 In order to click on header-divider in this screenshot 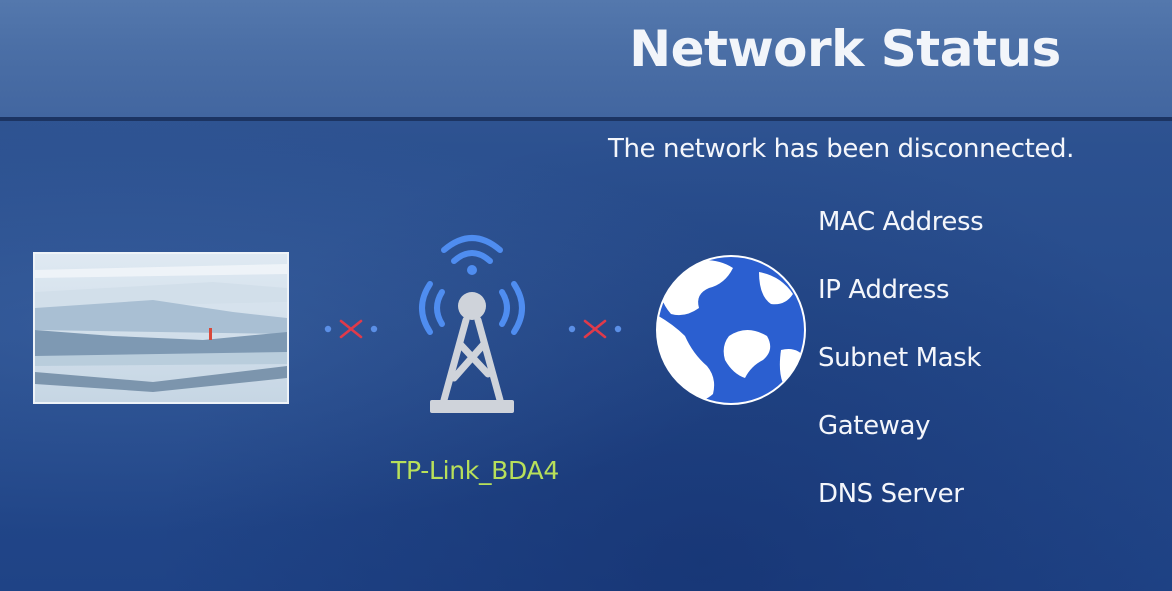, I will do `click(586, 119)`.